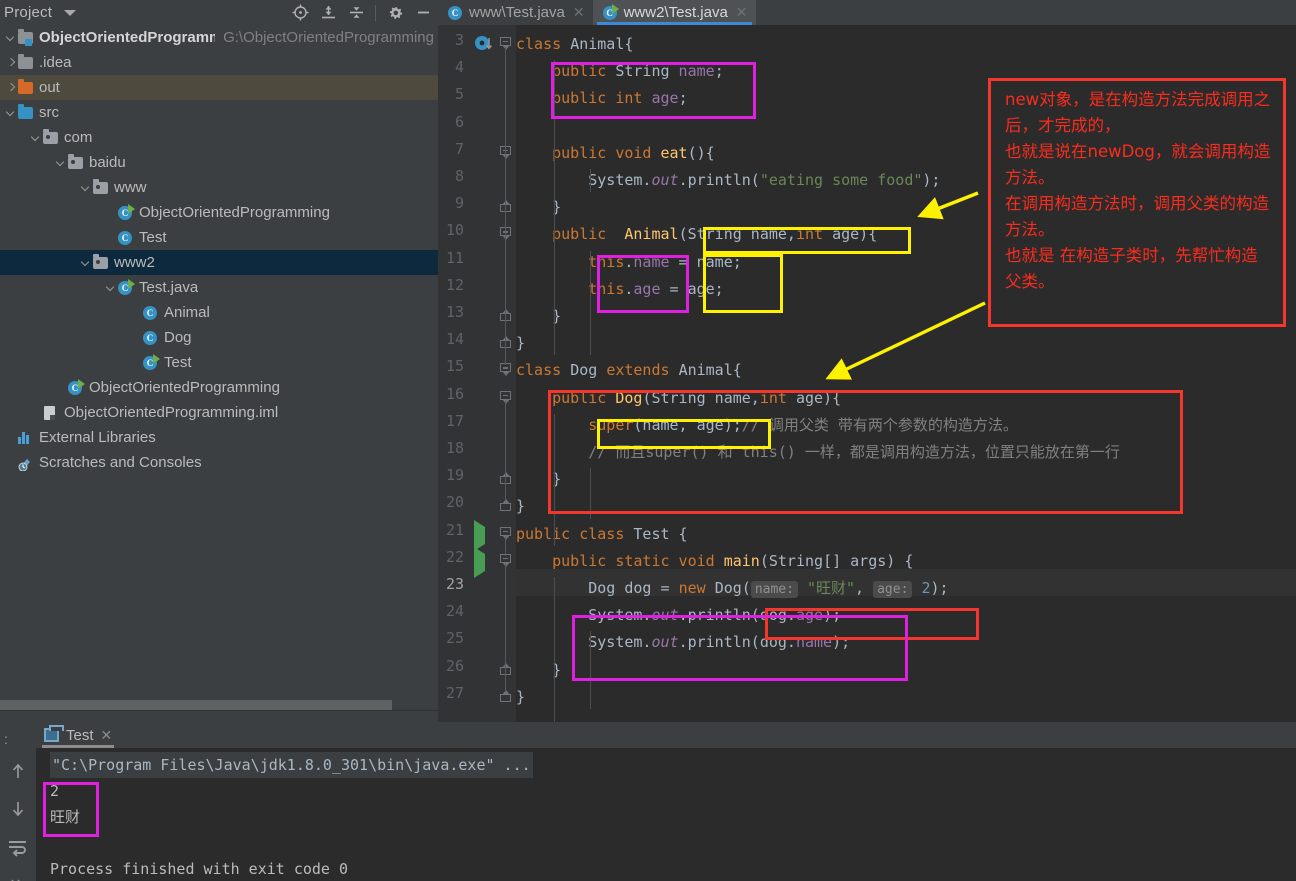 The image size is (1296, 881). I want to click on tree-item-label: .idea, so click(55, 62).